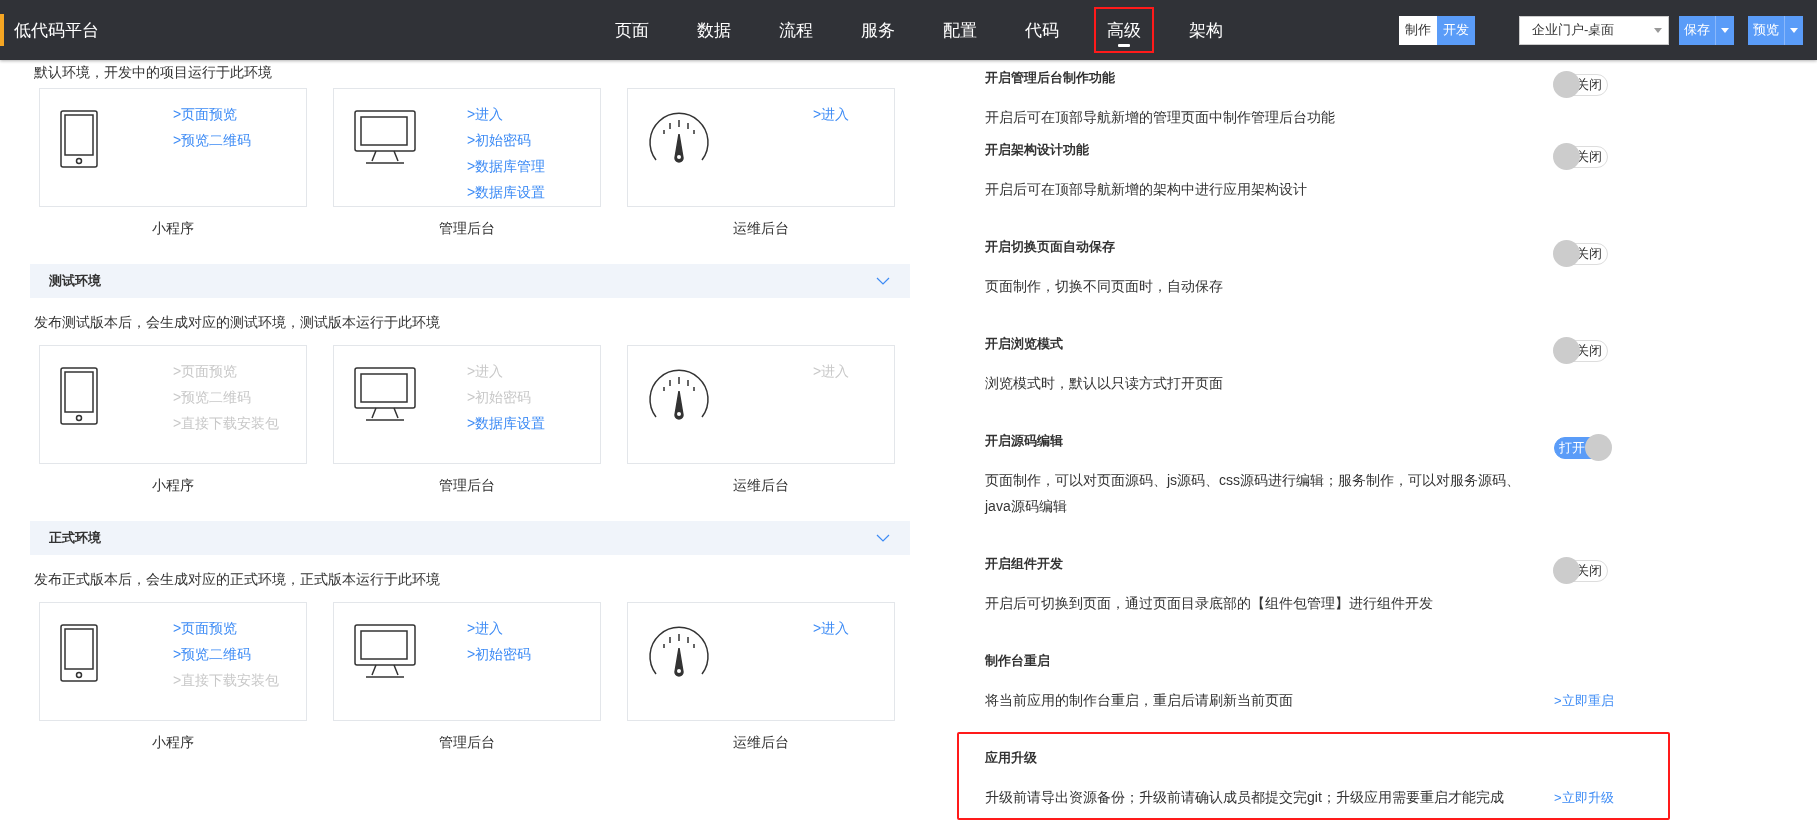 The image size is (1817, 821). Describe the element at coordinates (1124, 30) in the screenshot. I see `nav-tab: 高级` at that location.